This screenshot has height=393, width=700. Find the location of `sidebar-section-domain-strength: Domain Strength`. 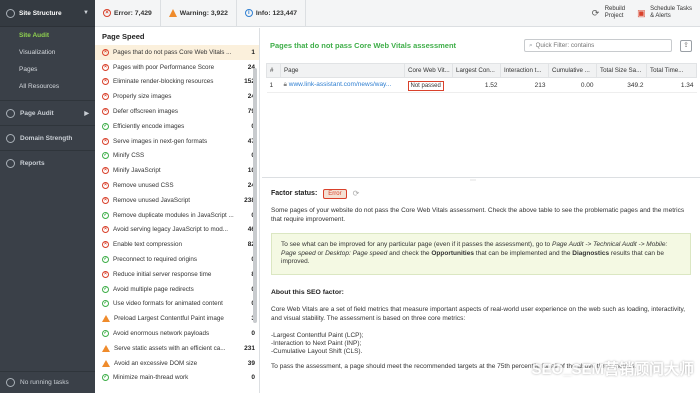

sidebar-section-domain-strength: Domain Strength is located at coordinates (47, 137).